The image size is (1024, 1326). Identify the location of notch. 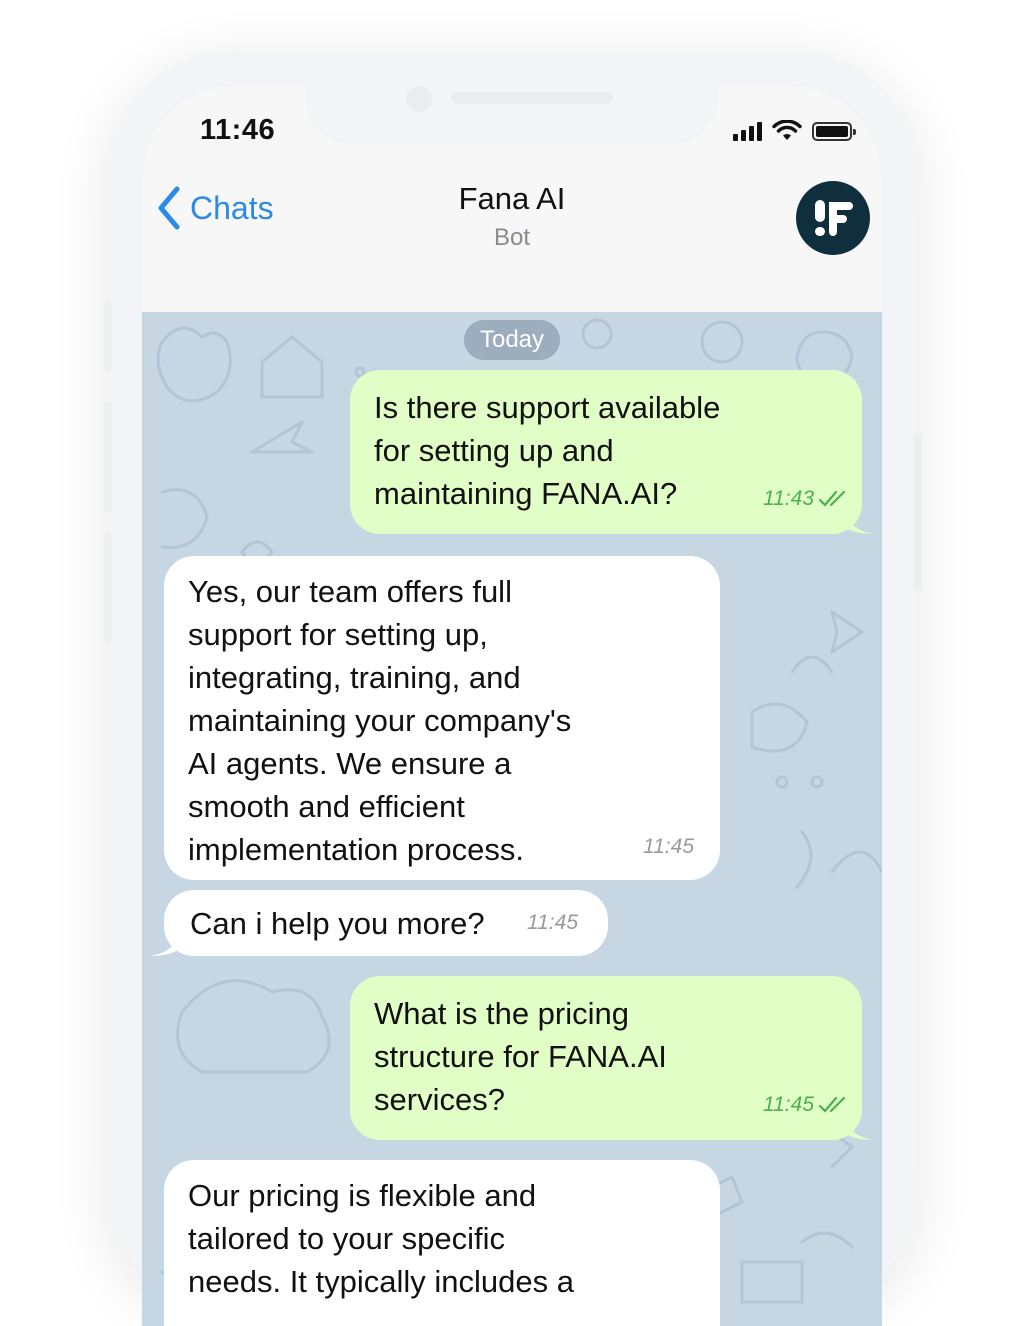
(512, 115).